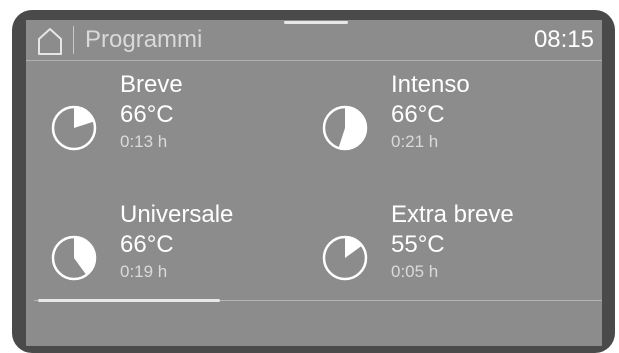 Image resolution: width=619 pixels, height=353 pixels. What do you see at coordinates (144, 141) in the screenshot?
I see `program-duration: 0:13 h` at bounding box center [144, 141].